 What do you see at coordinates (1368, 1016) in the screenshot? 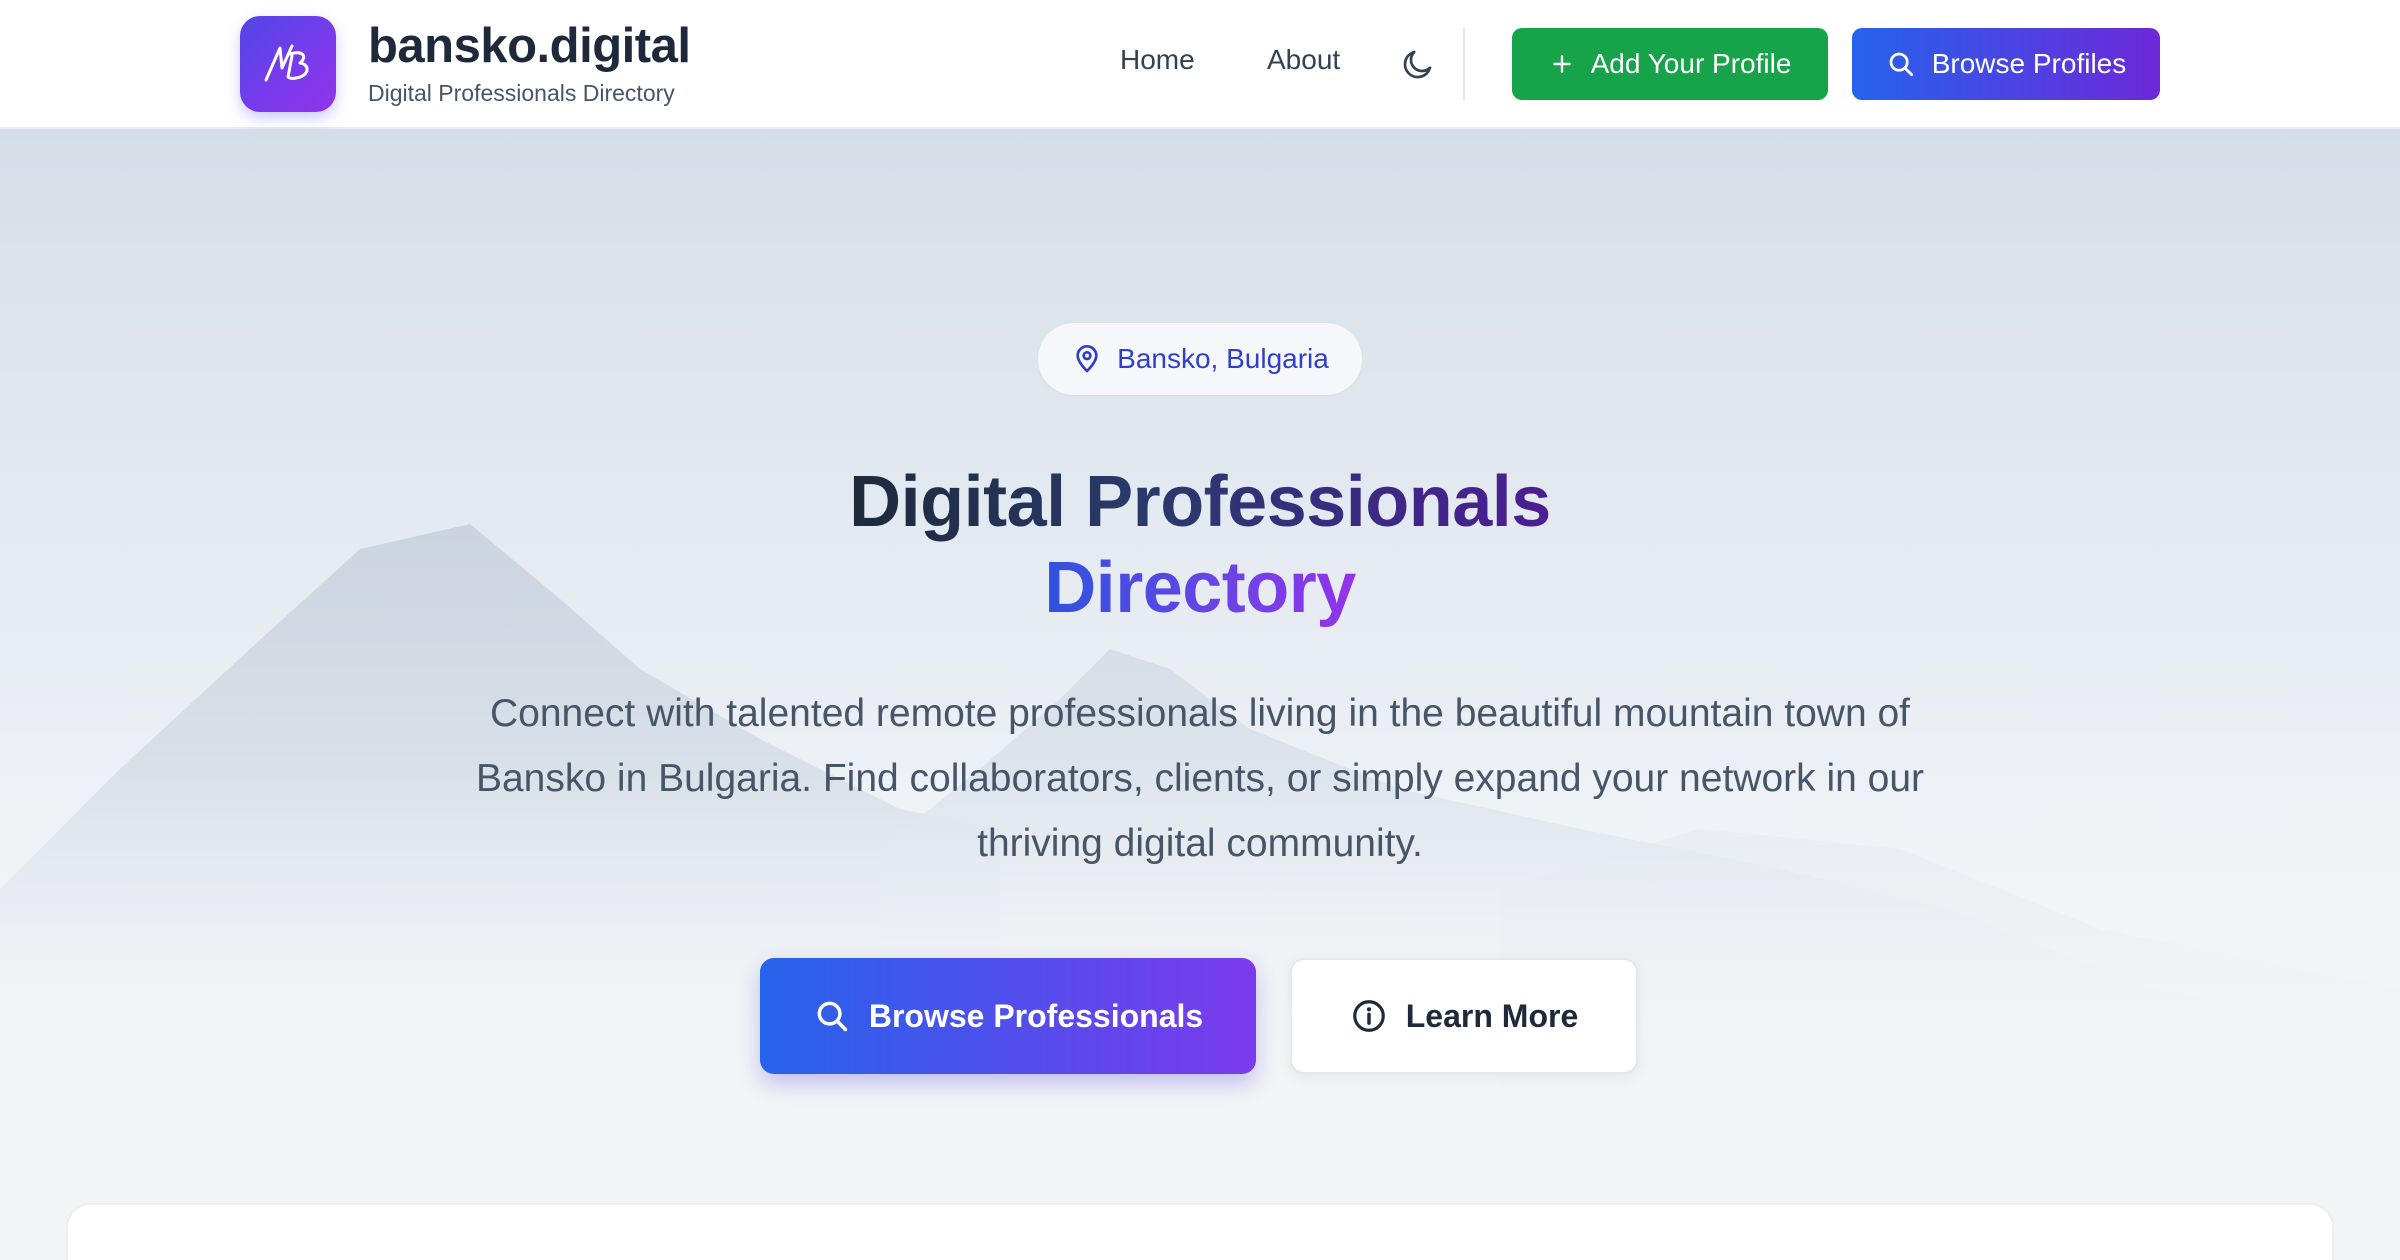
I see `info-icon` at bounding box center [1368, 1016].